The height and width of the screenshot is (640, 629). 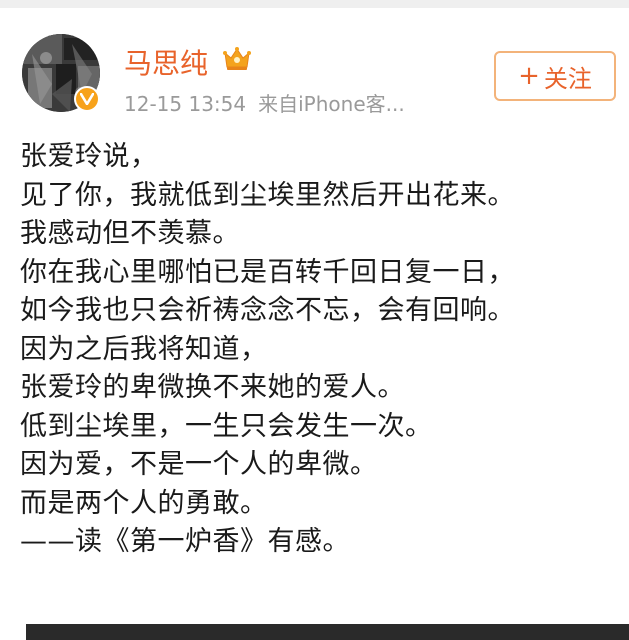 I want to click on username: 马思纯, so click(x=166, y=62).